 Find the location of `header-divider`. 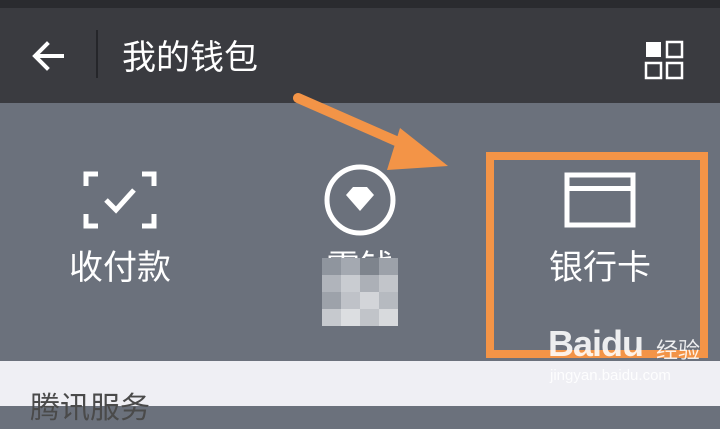

header-divider is located at coordinates (97, 54).